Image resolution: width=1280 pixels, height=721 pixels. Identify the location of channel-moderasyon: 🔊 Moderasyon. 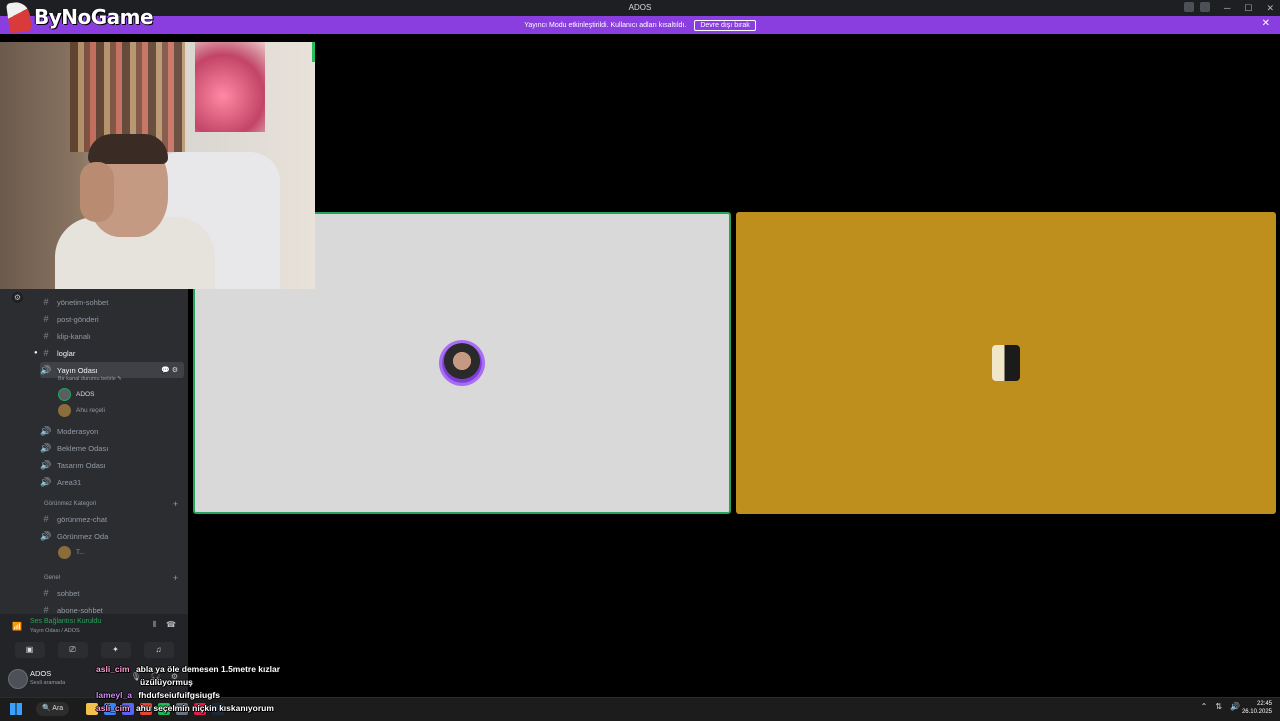
(112, 431).